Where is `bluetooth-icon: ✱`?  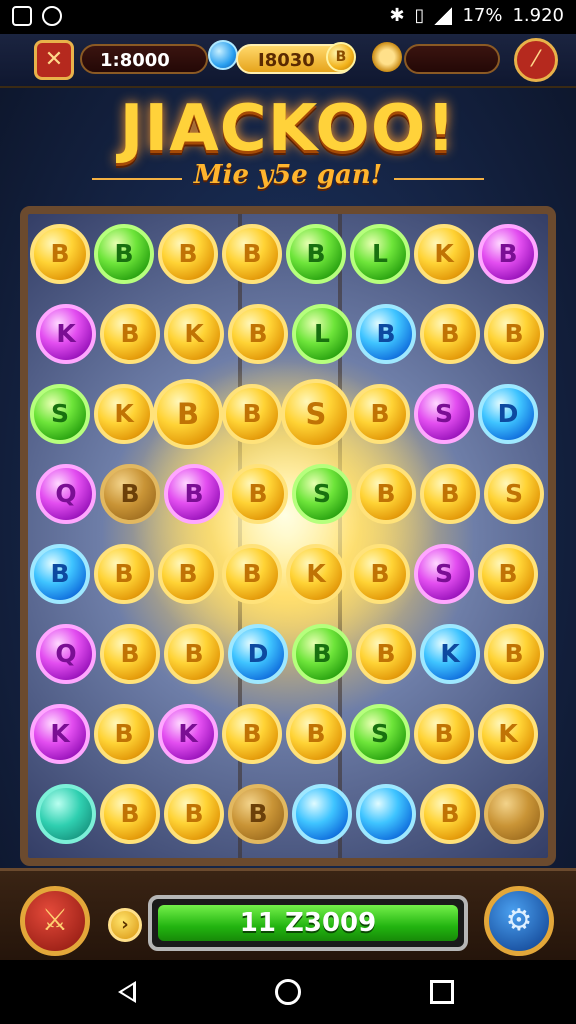
bluetooth-icon: ✱ is located at coordinates (397, 15).